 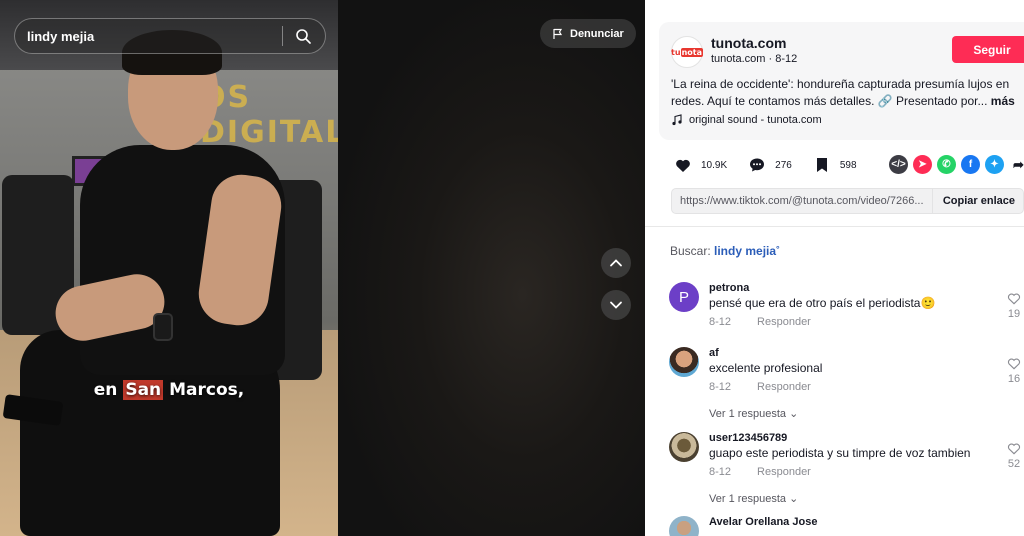 I want to click on logo-text-a: tu, so click(x=676, y=52).